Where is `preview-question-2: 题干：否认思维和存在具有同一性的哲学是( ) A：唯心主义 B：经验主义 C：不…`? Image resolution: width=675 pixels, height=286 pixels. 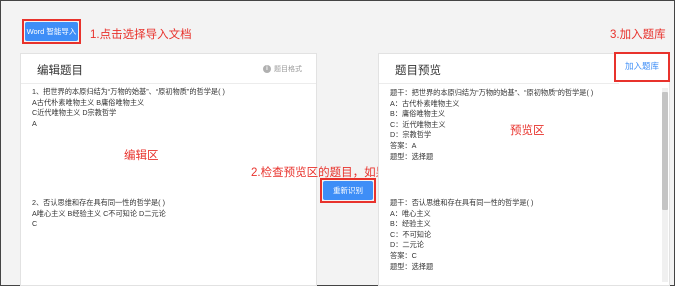
preview-question-2: 题干：否认思维和存在具有同一性的哲学是( ) A：唯心主义 B：经验主义 C：不… is located at coordinates (461, 235).